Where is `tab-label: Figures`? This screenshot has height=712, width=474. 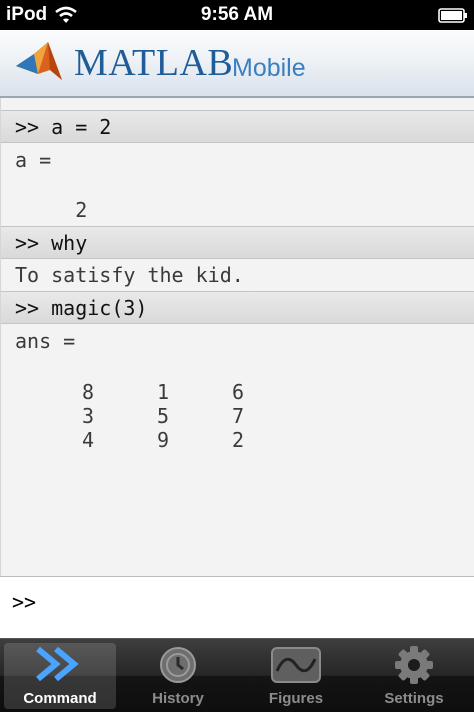 tab-label: Figures is located at coordinates (296, 698).